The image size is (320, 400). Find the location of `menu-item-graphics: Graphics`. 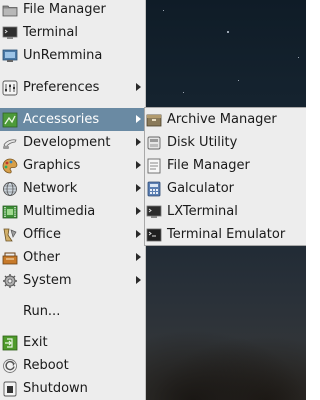

menu-item-graphics: Graphics is located at coordinates (72, 165).